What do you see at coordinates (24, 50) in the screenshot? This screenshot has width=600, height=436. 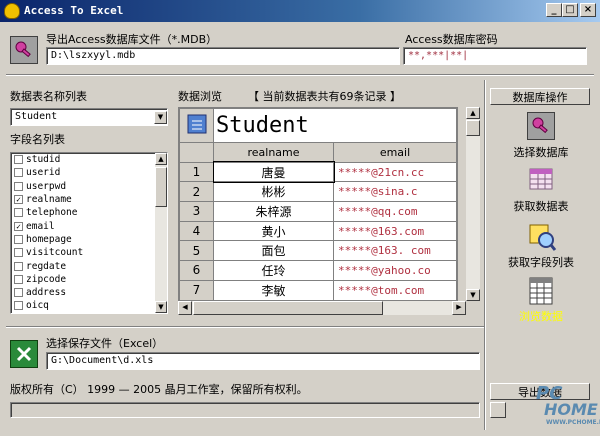 I see `database-key-icon` at bounding box center [24, 50].